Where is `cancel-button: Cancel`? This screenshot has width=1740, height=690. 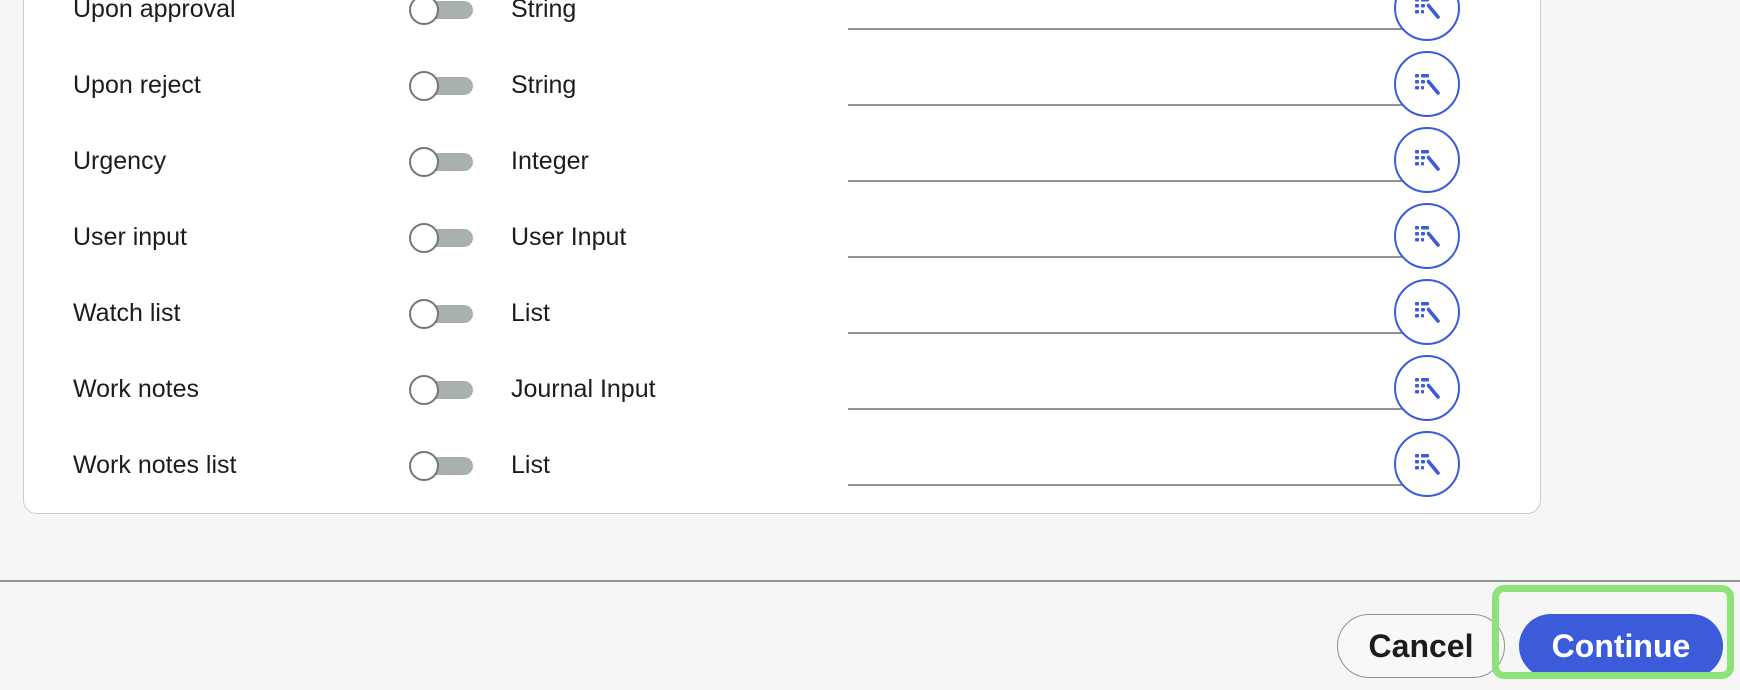 cancel-button: Cancel is located at coordinates (1421, 646).